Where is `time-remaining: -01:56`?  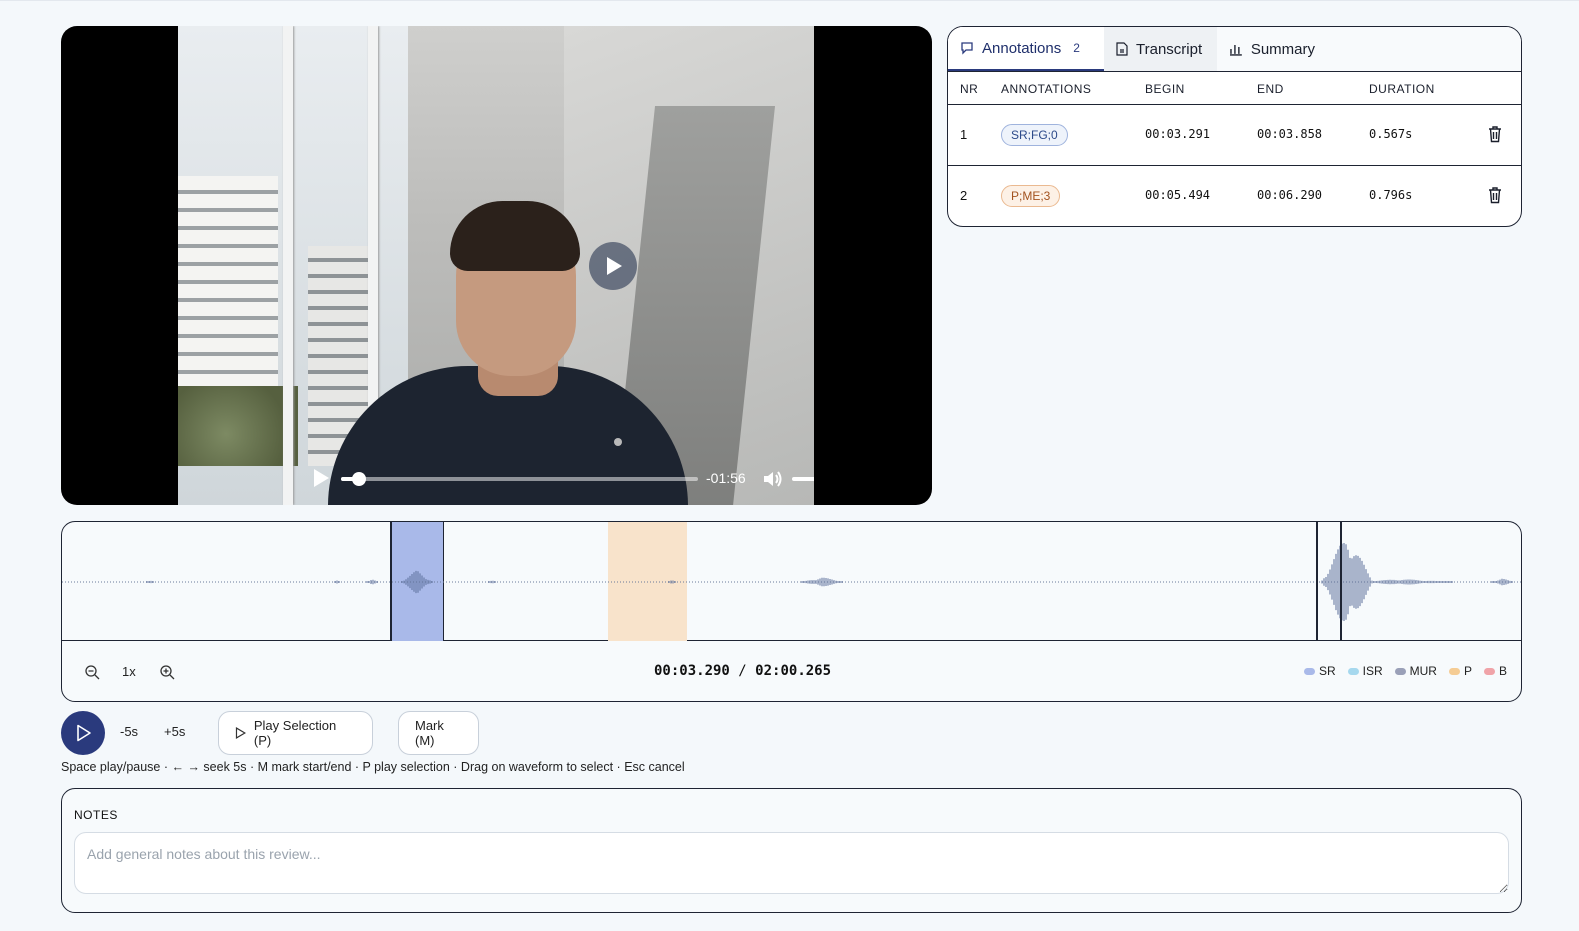 time-remaining: -01:56 is located at coordinates (726, 478).